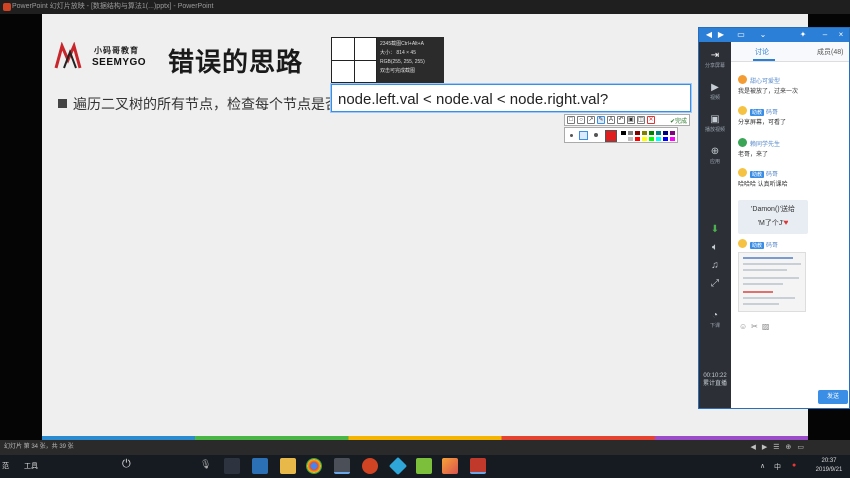 The height and width of the screenshot is (478, 850). What do you see at coordinates (745, 326) in the screenshot?
I see `emoji-icon: ☺` at bounding box center [745, 326].